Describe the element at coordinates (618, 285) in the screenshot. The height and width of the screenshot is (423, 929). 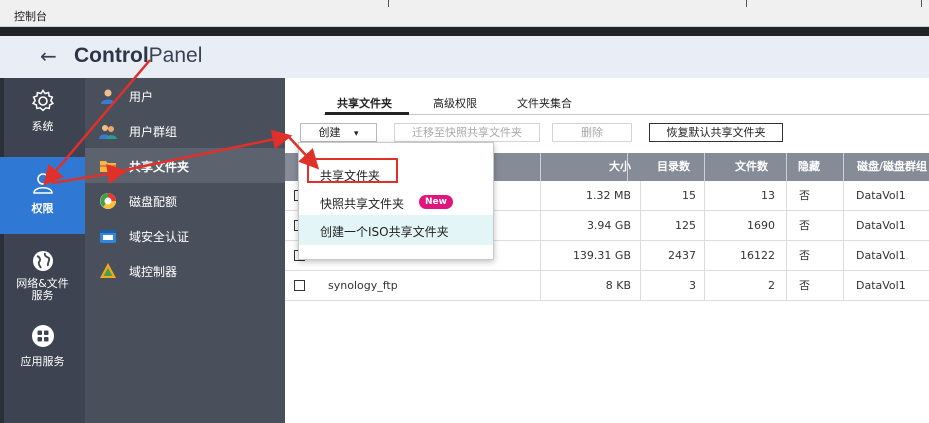
I see `cell-size: 8 KB` at that location.